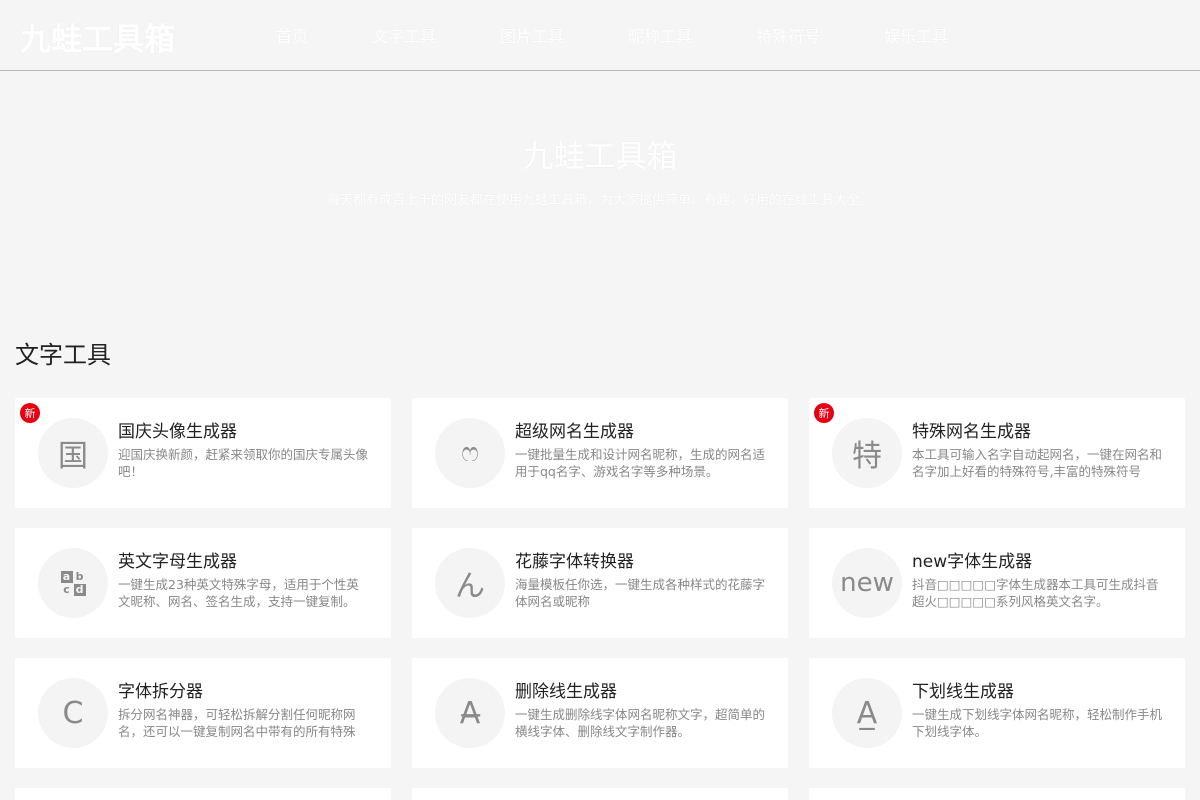  What do you see at coordinates (73, 713) in the screenshot?
I see `c-letter-icon: C` at bounding box center [73, 713].